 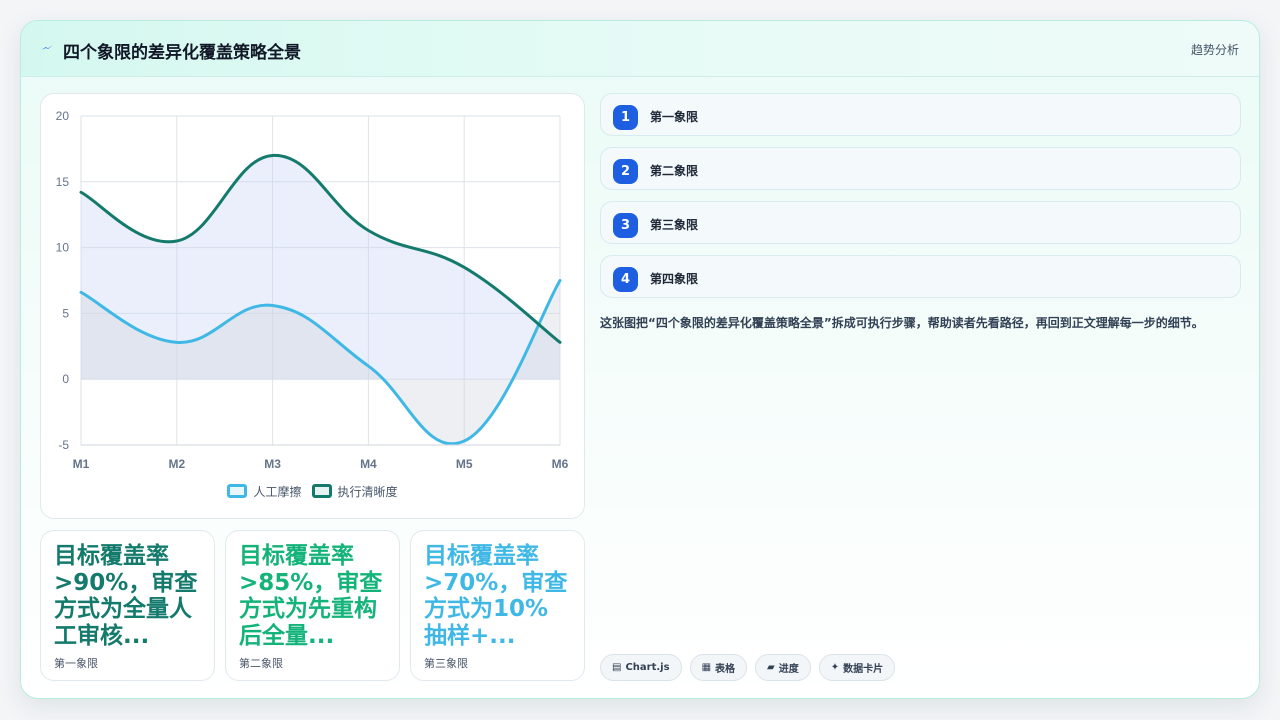 What do you see at coordinates (81, 464) in the screenshot?
I see `x-tick-label: M1` at bounding box center [81, 464].